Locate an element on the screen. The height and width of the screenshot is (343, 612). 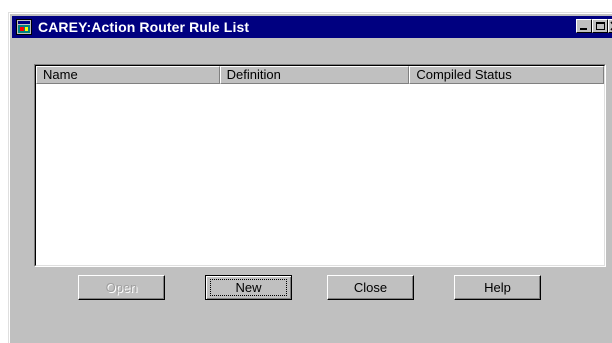
focus-rectangle is located at coordinates (248, 287).